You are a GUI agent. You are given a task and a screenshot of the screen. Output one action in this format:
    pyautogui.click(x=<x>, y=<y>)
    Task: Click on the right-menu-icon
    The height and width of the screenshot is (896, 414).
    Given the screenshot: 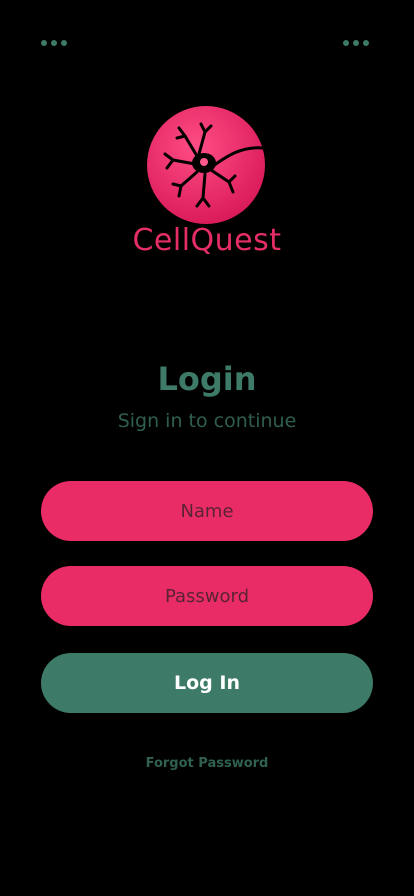 What is the action you would take?
    pyautogui.click(x=356, y=43)
    